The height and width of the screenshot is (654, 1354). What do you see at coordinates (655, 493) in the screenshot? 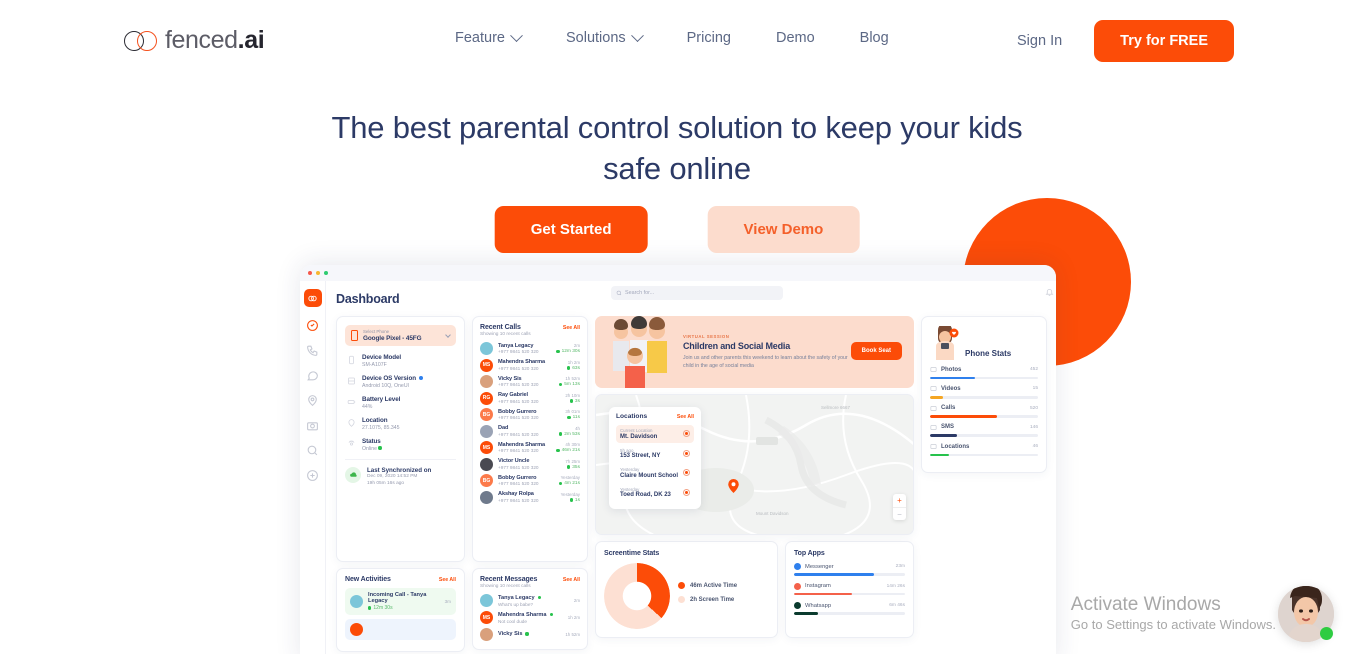
I see `location-item: Yesterday Toed Road, DK 23` at bounding box center [655, 493].